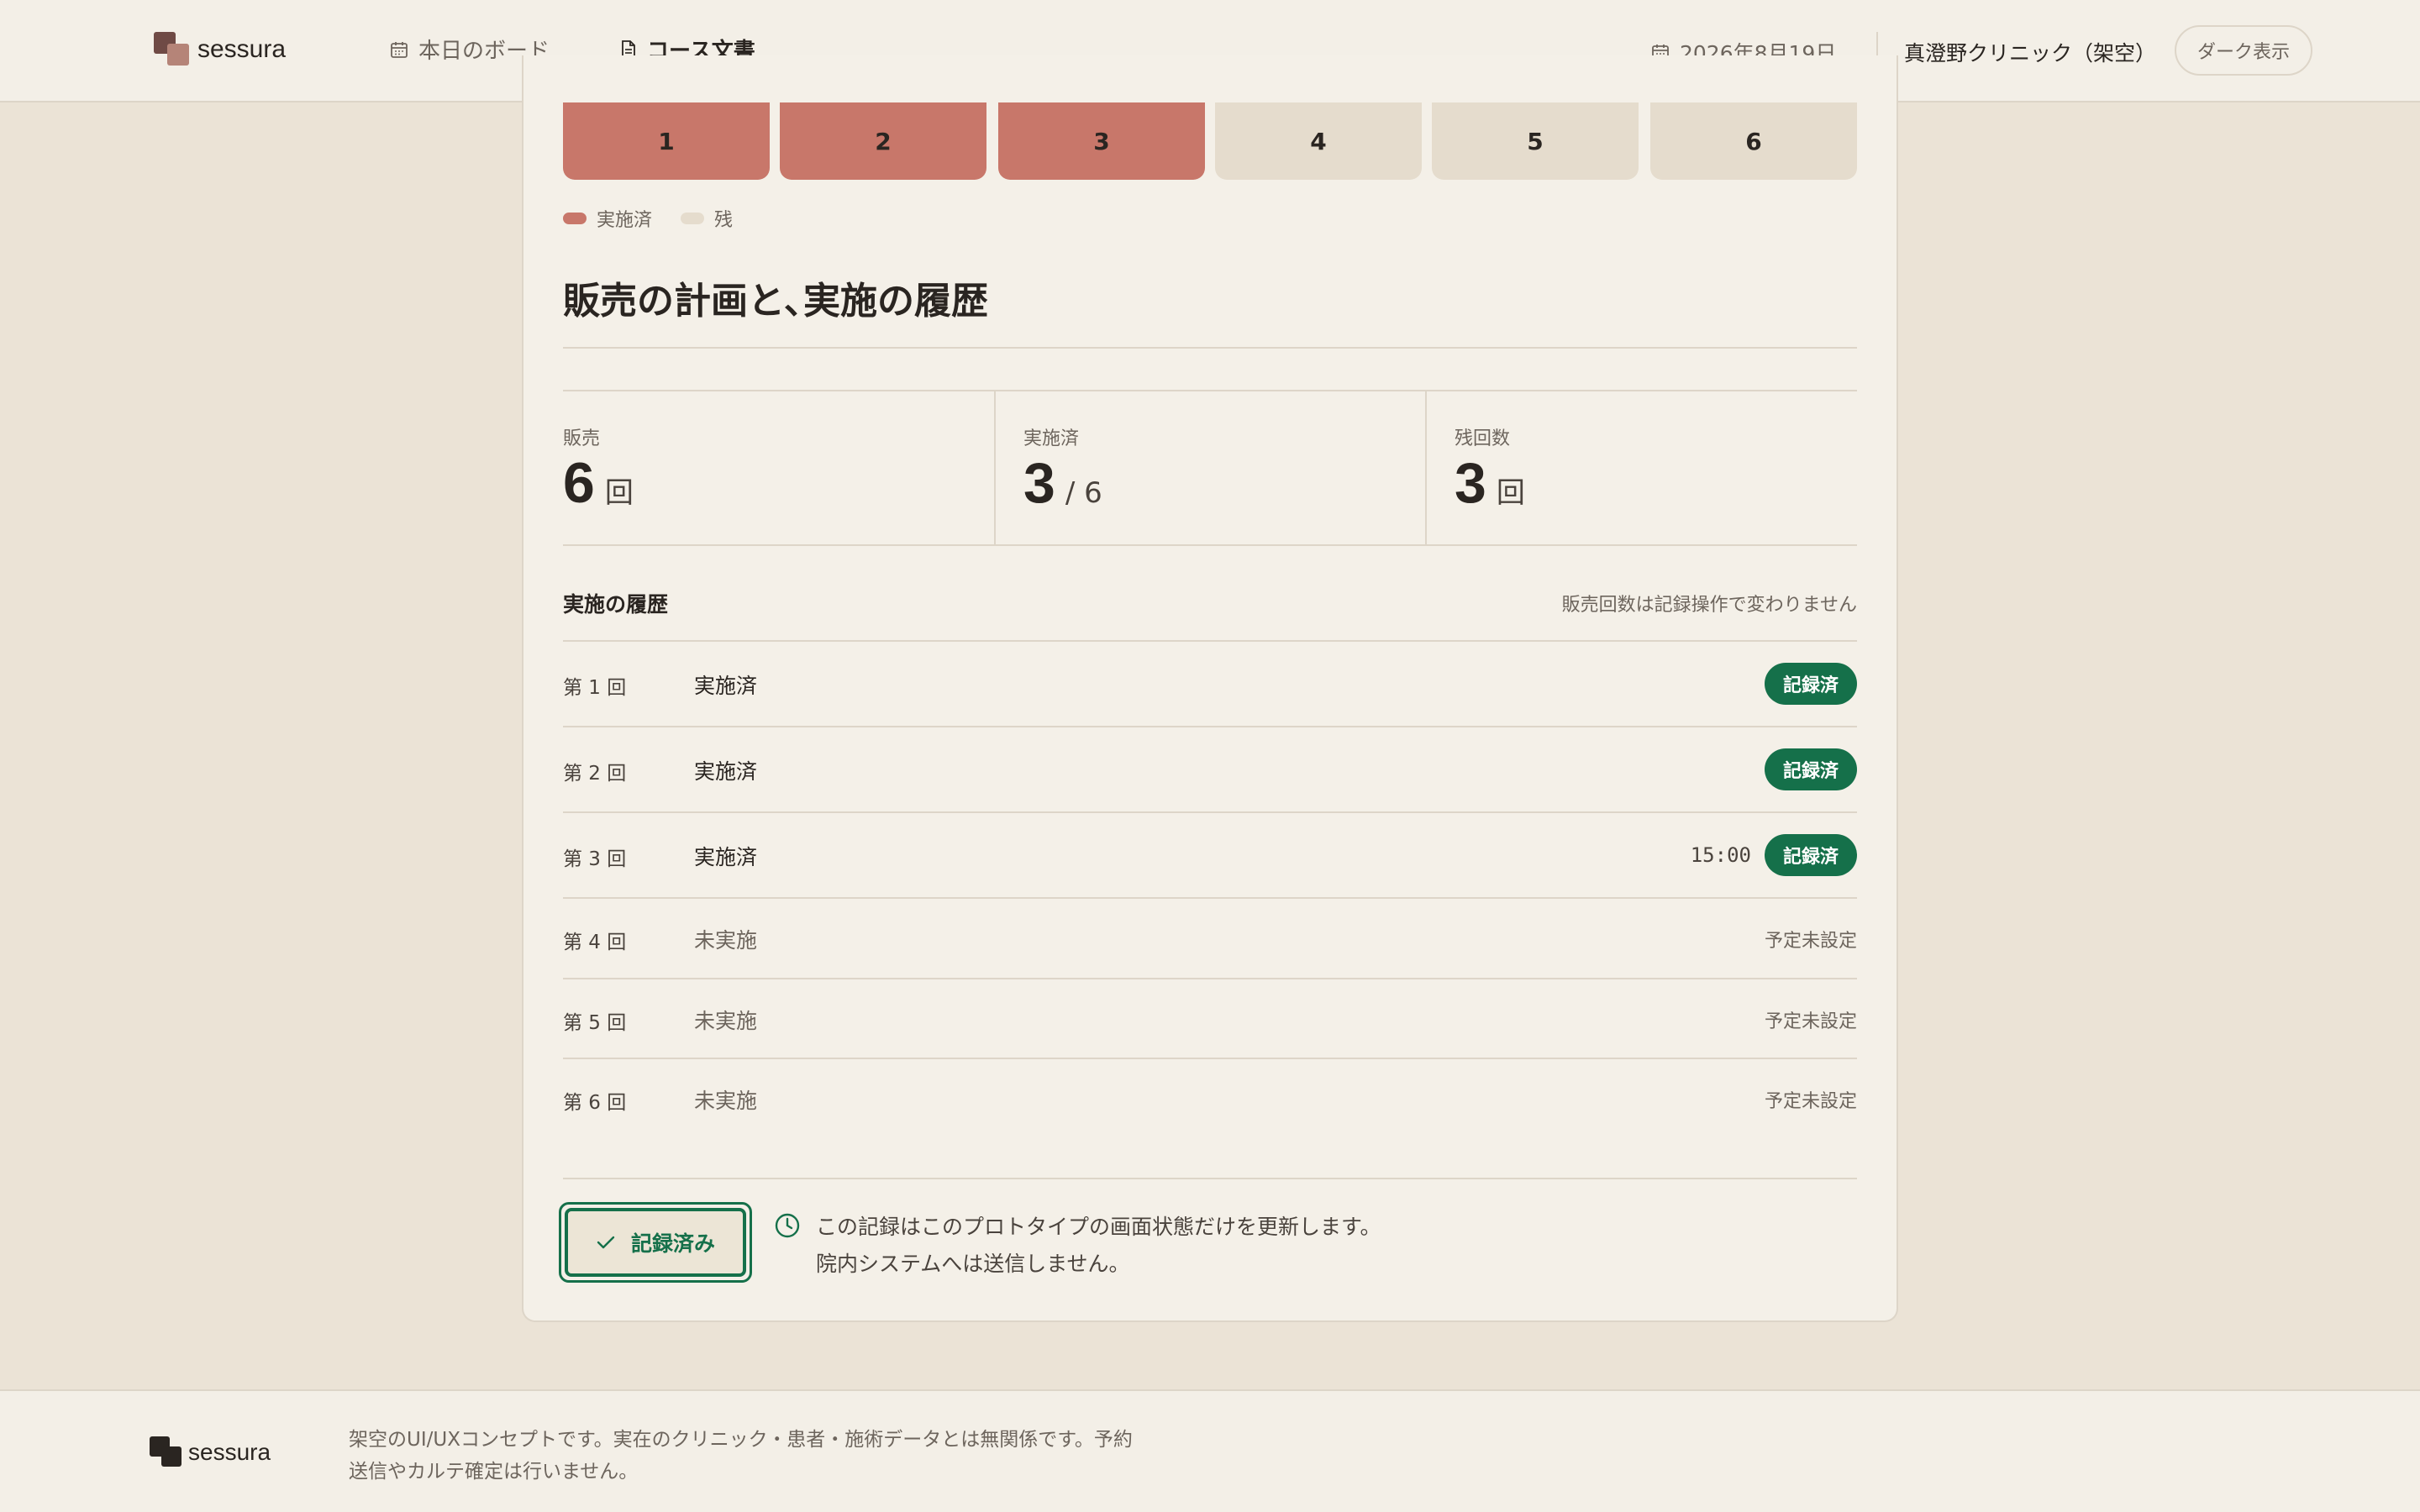  I want to click on history-row: 第 1 回 実施済 記録済, so click(1210, 684).